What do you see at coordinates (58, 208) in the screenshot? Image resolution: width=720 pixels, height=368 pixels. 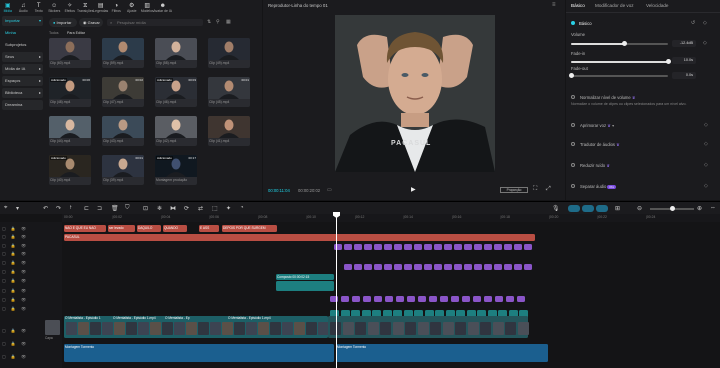 I see `redo-icon: ↷` at bounding box center [58, 208].